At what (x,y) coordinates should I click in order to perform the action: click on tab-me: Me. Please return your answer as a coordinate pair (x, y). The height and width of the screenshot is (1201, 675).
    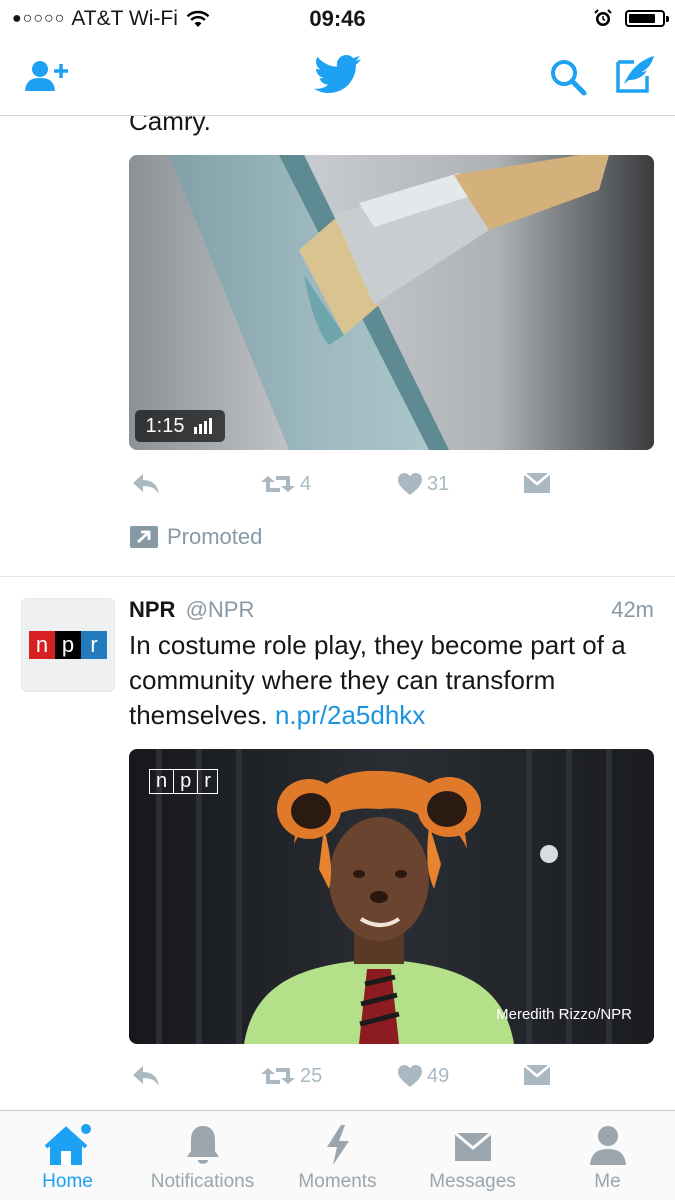
    Looking at the image, I should click on (607, 1156).